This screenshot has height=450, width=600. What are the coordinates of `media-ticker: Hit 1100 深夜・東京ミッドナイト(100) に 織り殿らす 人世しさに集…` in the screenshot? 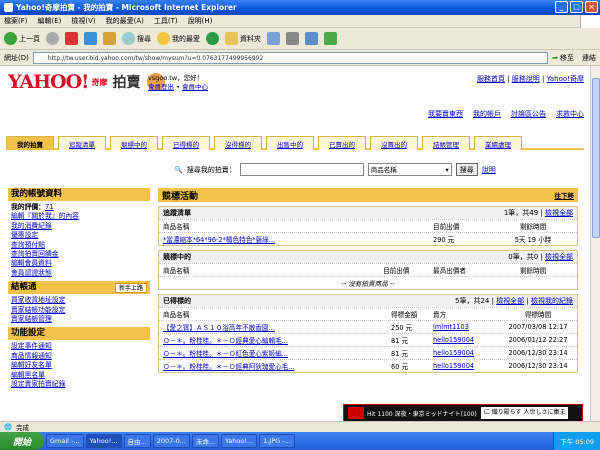 It's located at (463, 413).